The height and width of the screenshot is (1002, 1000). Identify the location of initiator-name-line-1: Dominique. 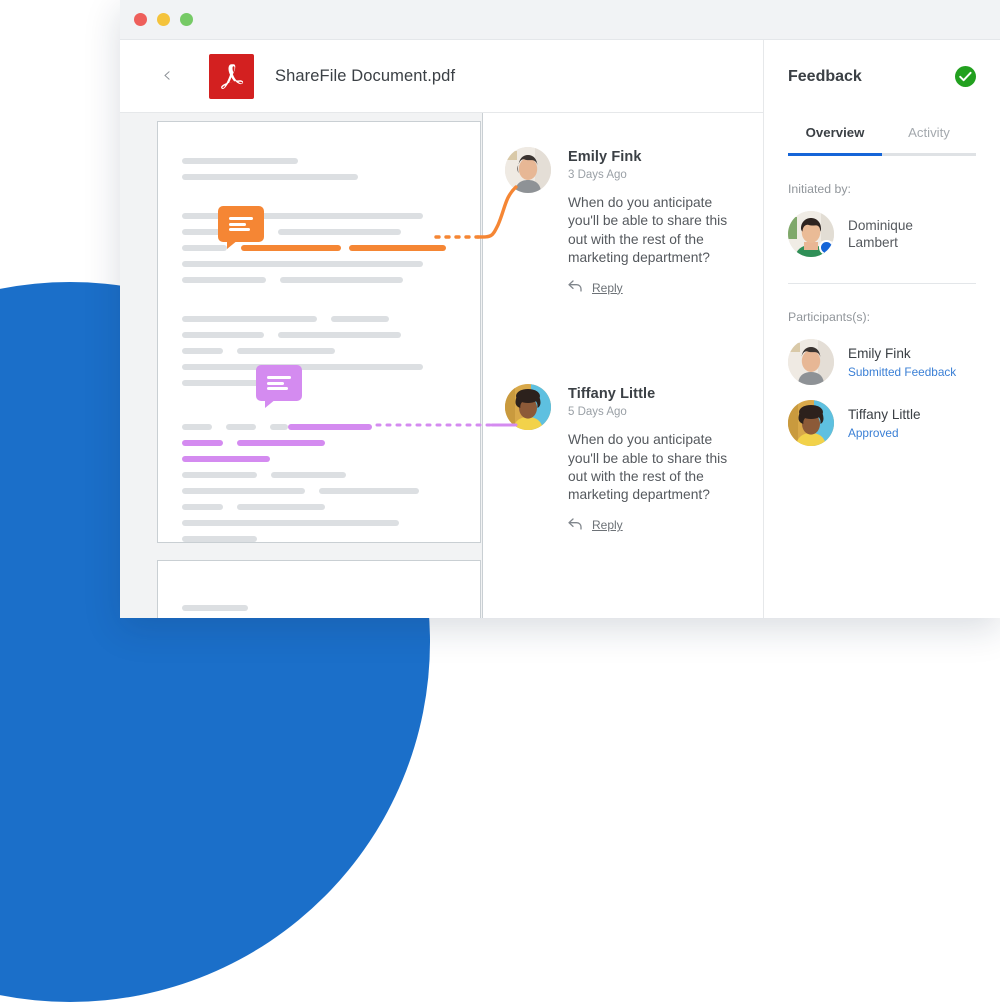
(880, 225).